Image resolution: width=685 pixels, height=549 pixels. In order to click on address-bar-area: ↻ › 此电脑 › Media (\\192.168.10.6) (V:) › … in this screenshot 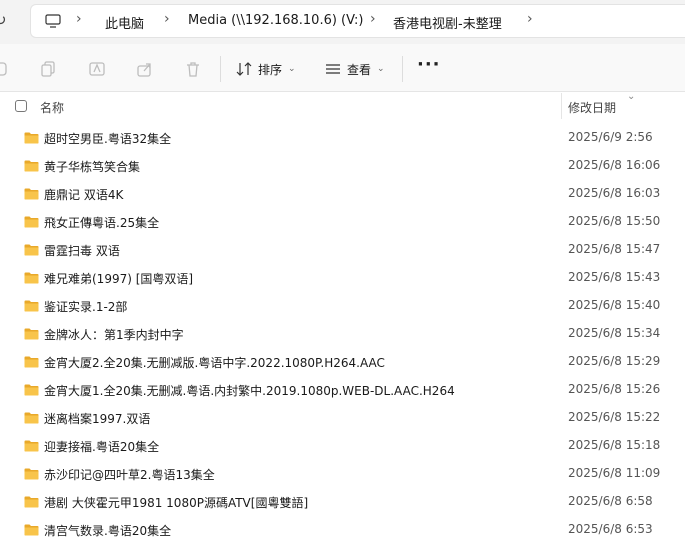, I will do `click(342, 22)`.